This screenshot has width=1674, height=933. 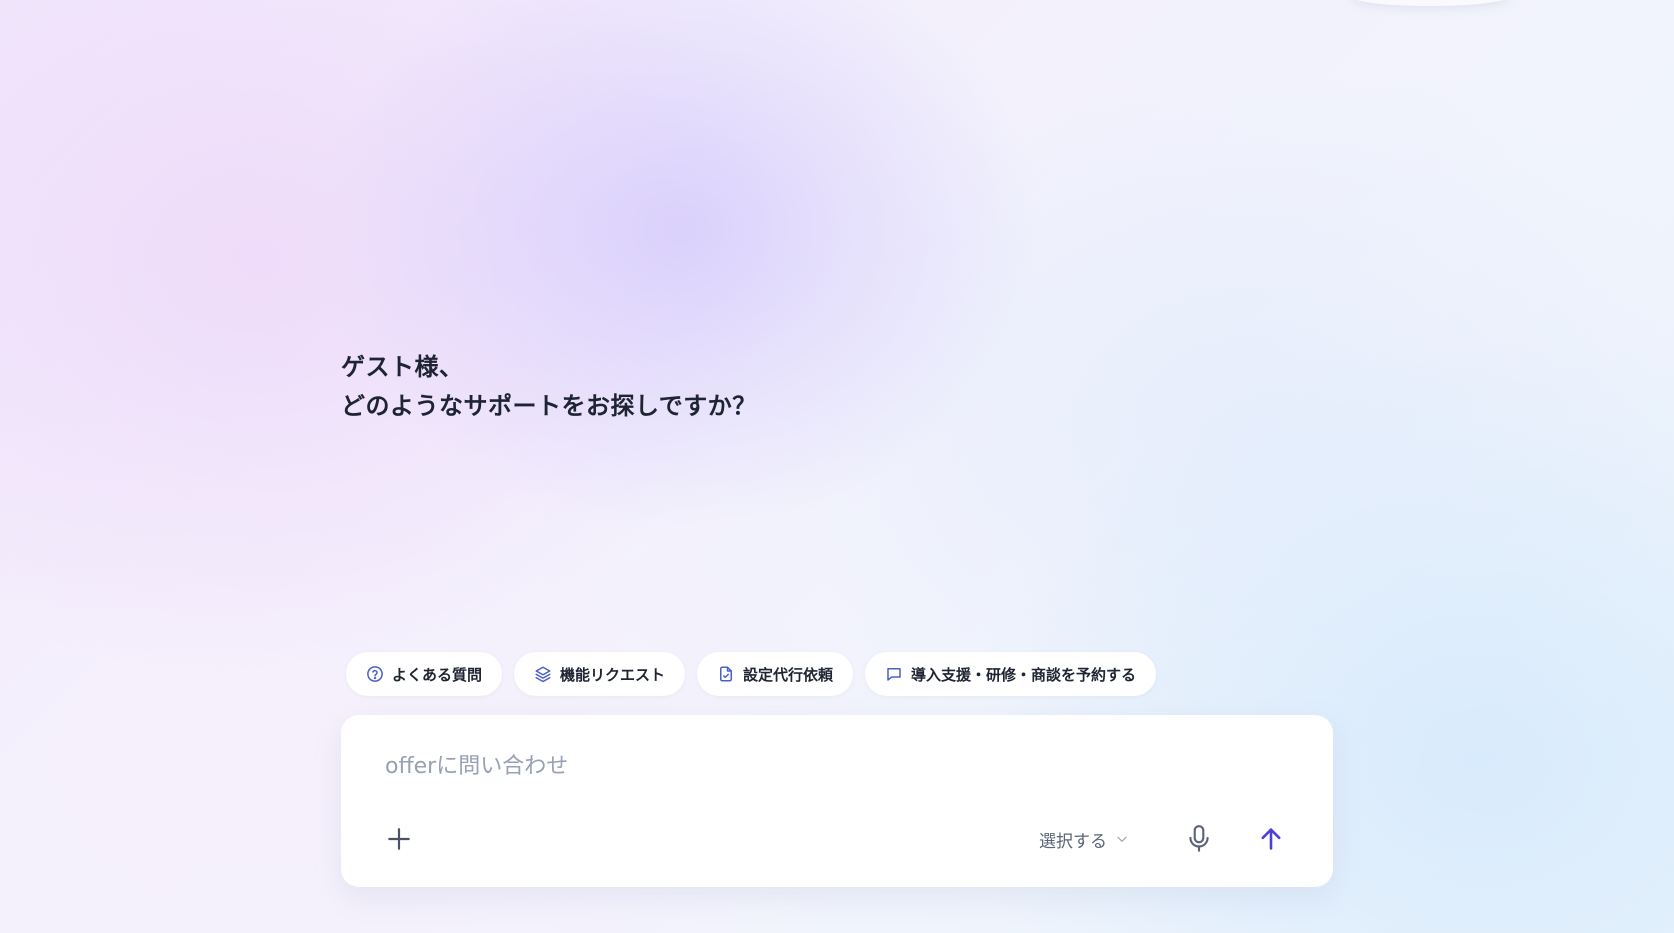 What do you see at coordinates (788, 674) in the screenshot?
I see `chip-setup-request-label: 設定代行依頼` at bounding box center [788, 674].